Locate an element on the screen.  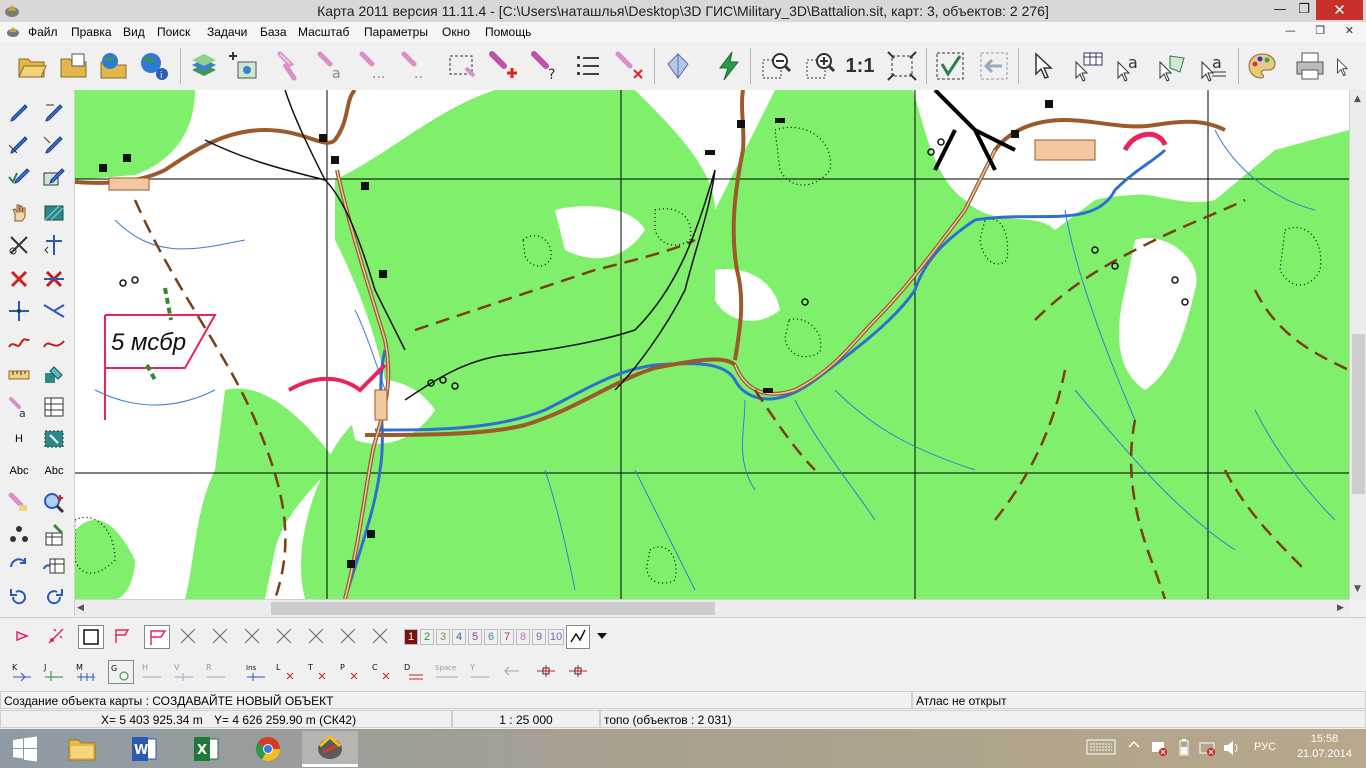
editor-tool-ins: Ins is located at coordinates (256, 671).